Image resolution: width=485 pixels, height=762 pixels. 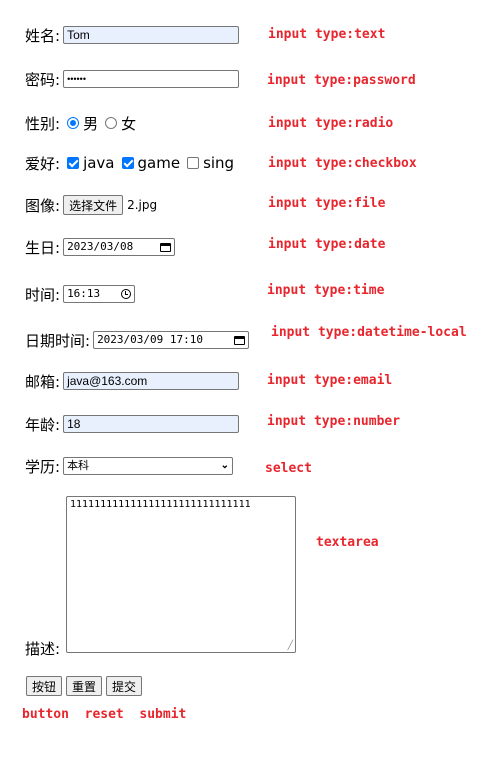 What do you see at coordinates (181, 574) in the screenshot?
I see `description-textarea: 111111111111111111111111111111 ╱` at bounding box center [181, 574].